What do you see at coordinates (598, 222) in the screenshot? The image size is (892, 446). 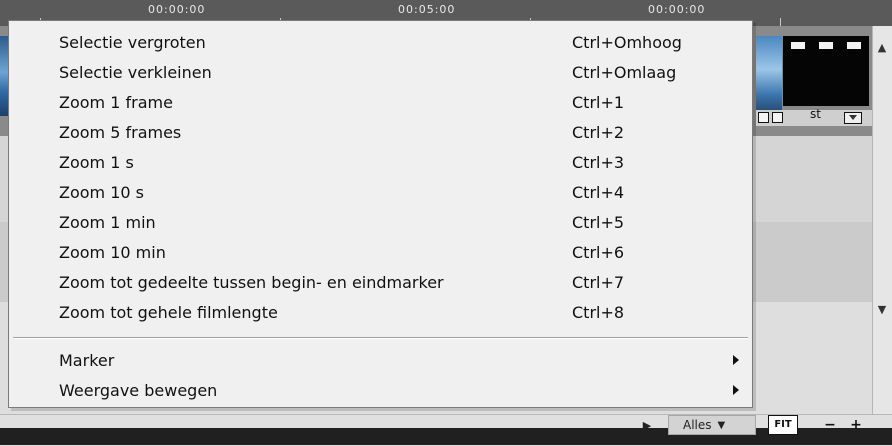 I see `menu-item-shortcut: Ctrl+5` at bounding box center [598, 222].